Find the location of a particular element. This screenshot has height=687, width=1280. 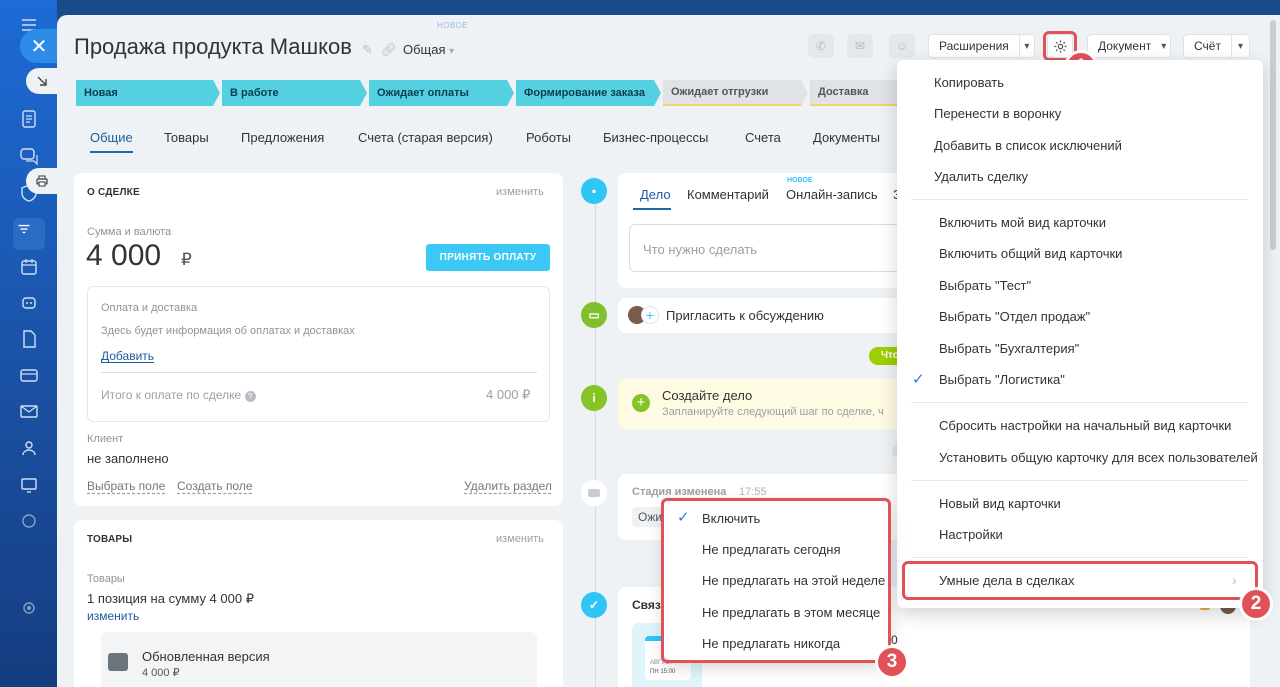

tab-old-invoices: Счета (старая версия) is located at coordinates (425, 137).